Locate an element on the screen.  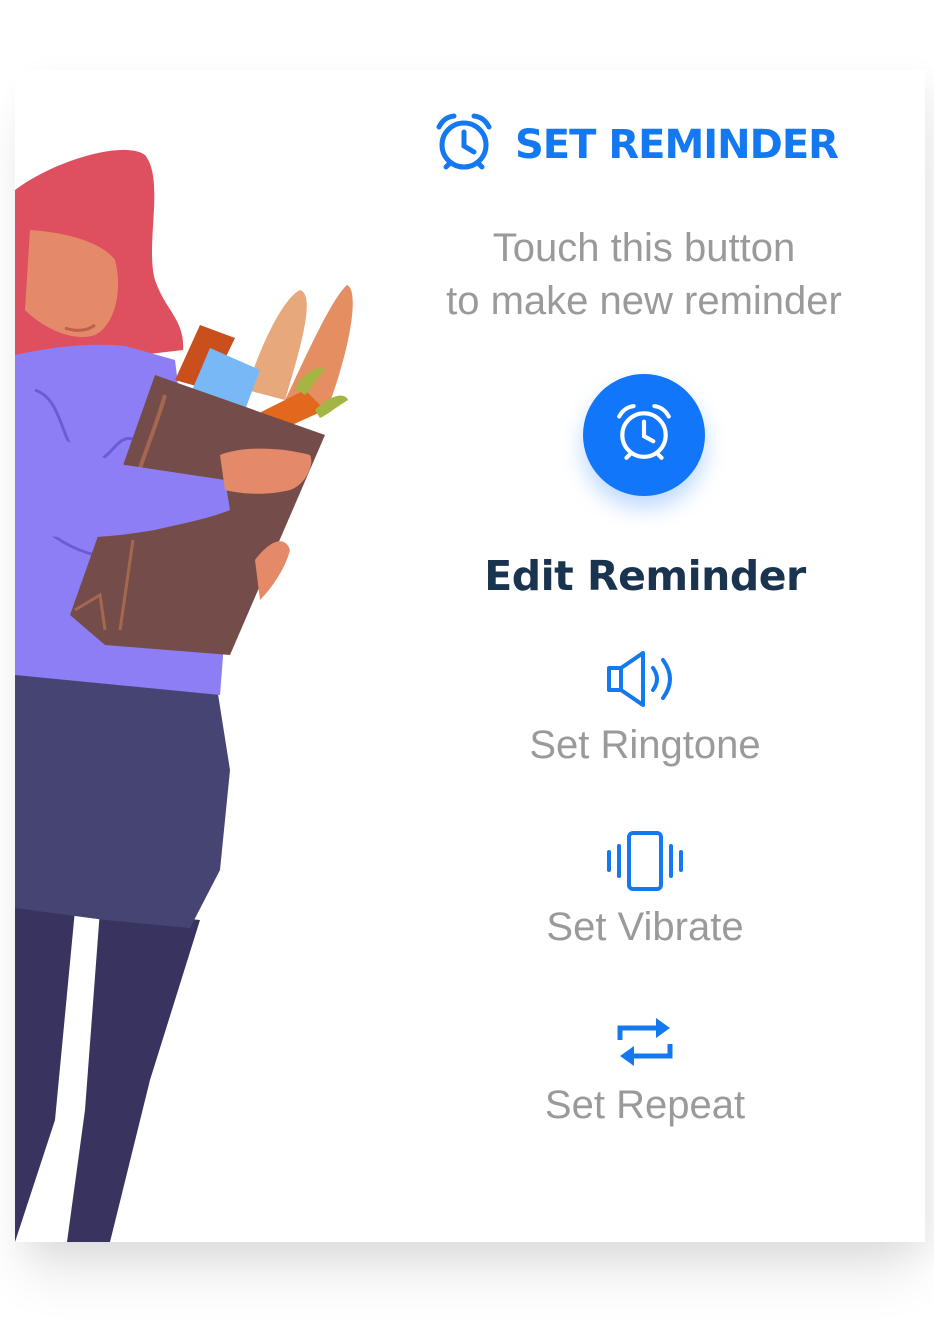
set-vibrate-label: Set Vibrate is located at coordinates (645, 927).